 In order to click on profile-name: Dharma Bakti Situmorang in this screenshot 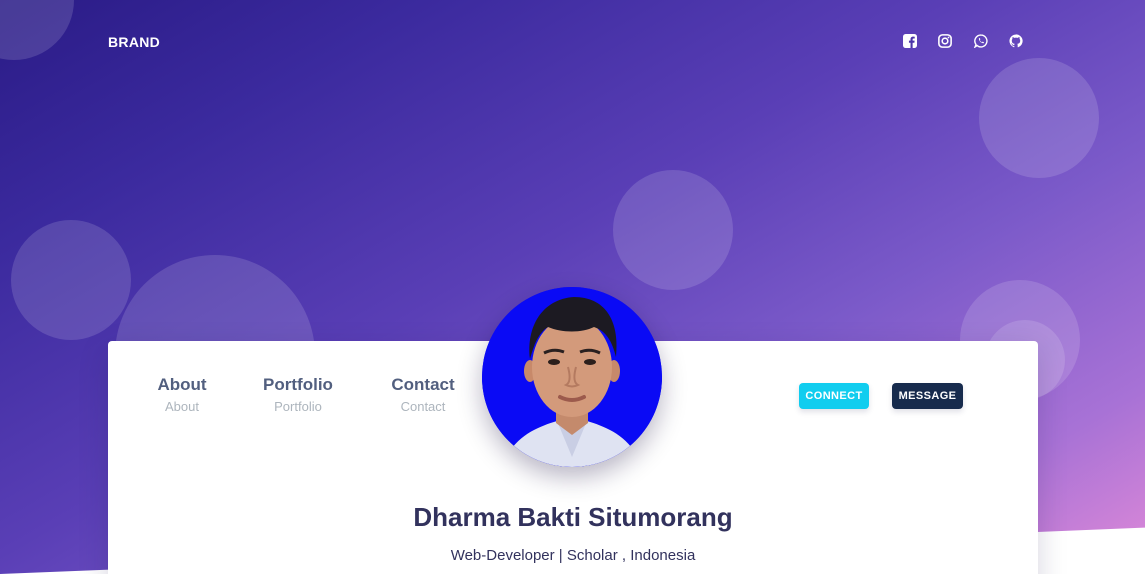, I will do `click(573, 517)`.